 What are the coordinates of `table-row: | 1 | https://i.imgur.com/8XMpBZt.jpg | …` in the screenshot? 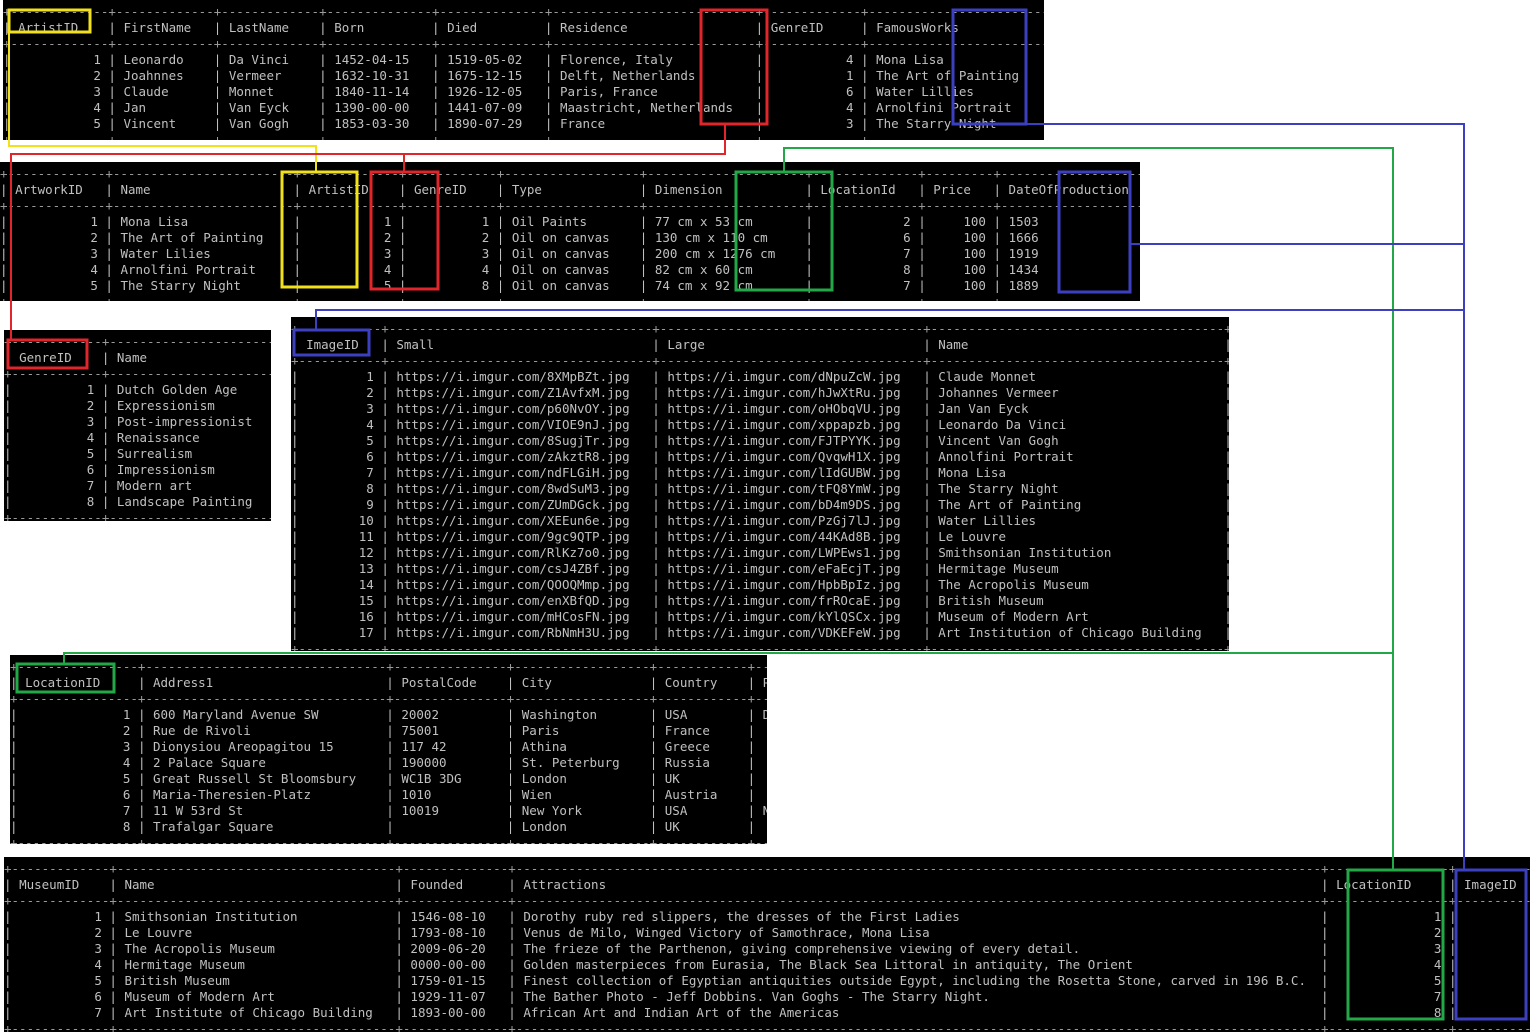 It's located at (760, 376).